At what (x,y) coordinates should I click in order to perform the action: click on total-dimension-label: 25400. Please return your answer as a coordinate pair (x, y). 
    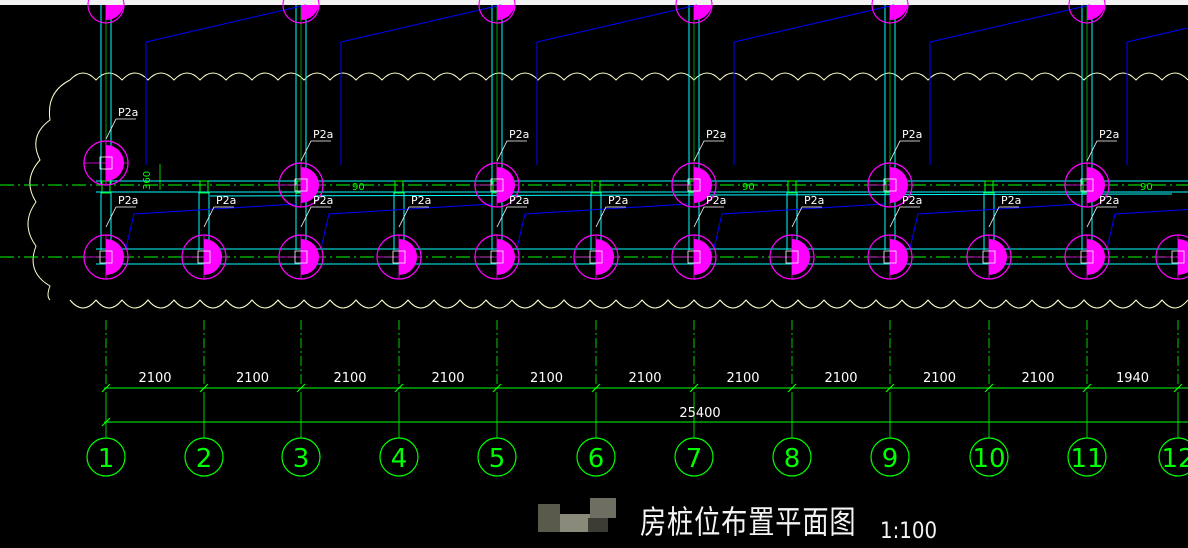
    Looking at the image, I should click on (699, 413).